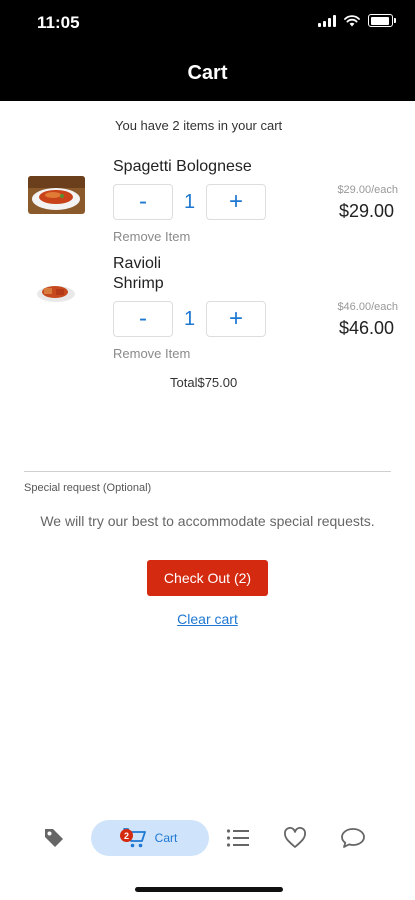 The height and width of the screenshot is (900, 415). I want to click on heart-icon, so click(295, 837).